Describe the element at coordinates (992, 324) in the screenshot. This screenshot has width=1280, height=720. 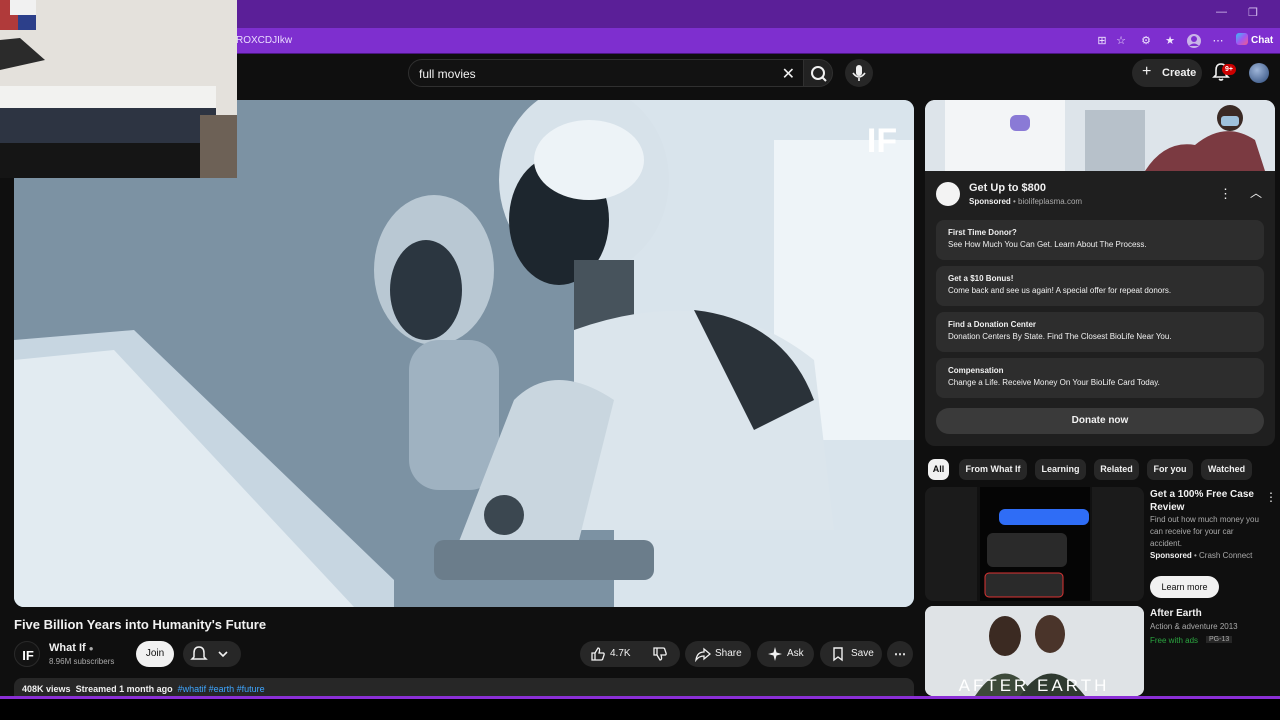
I see `ad-sitelink-title: Find a Donation Center` at that location.